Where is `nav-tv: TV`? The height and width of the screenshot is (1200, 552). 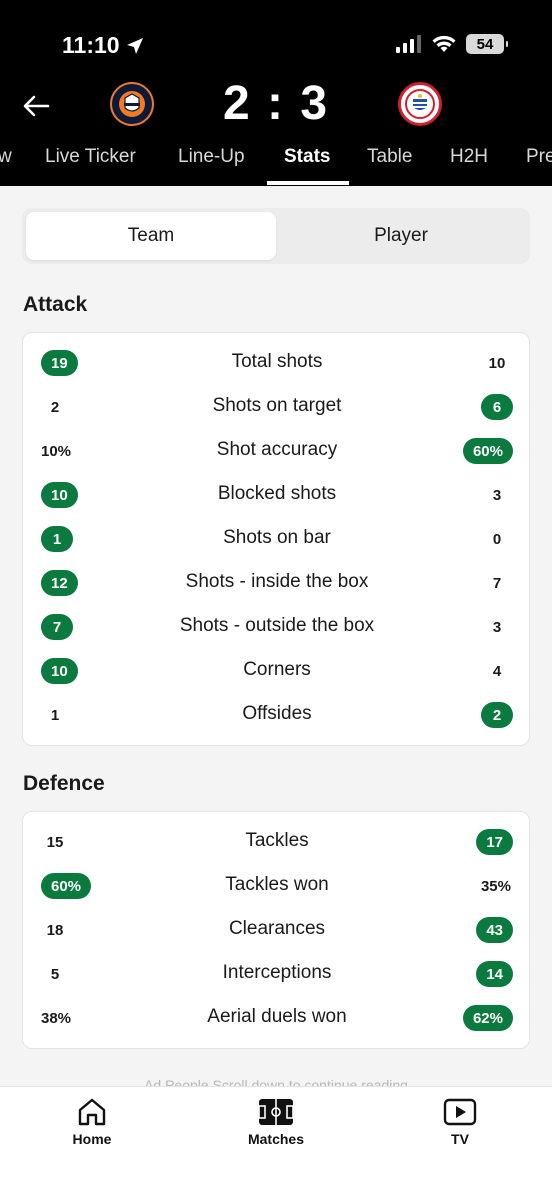 nav-tv: TV is located at coordinates (460, 1122).